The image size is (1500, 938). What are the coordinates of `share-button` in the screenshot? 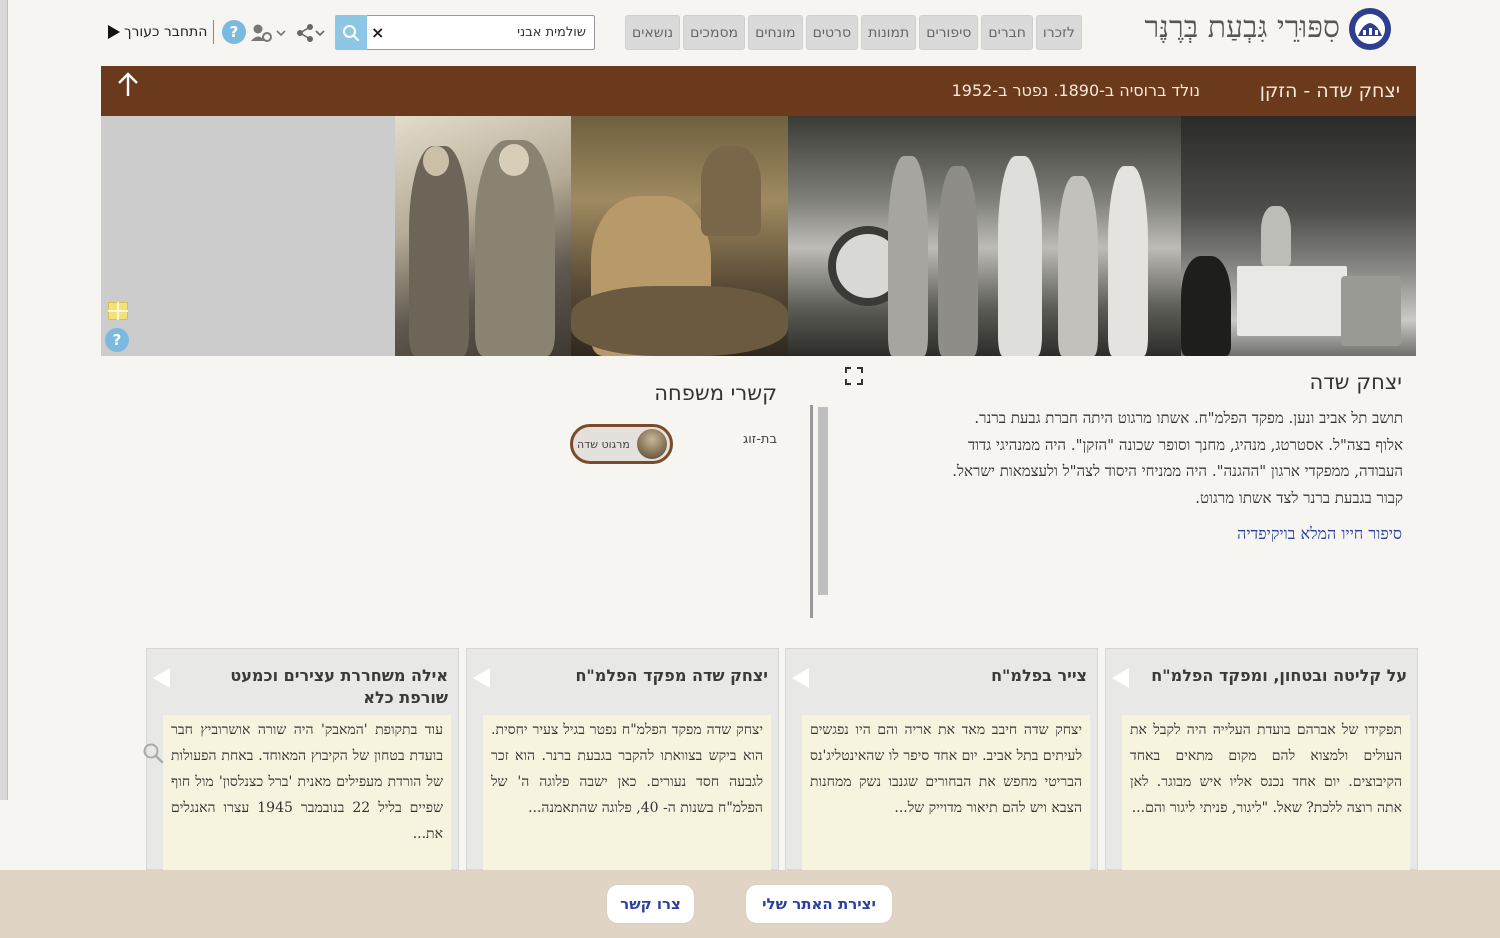 It's located at (311, 33).